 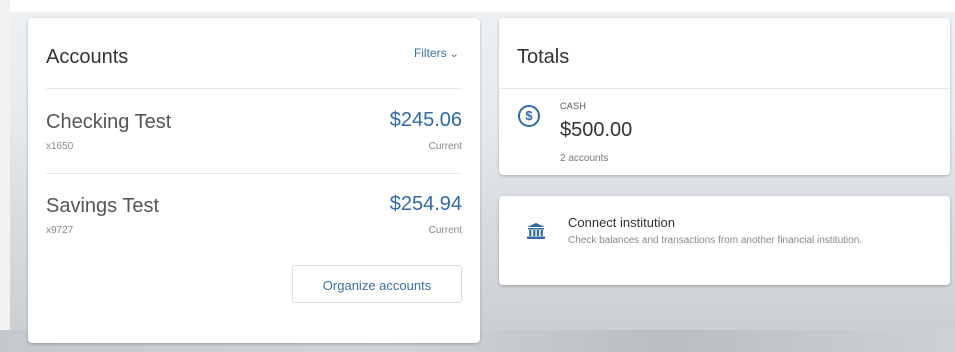 What do you see at coordinates (425, 120) in the screenshot?
I see `account-balance: $245.06` at bounding box center [425, 120].